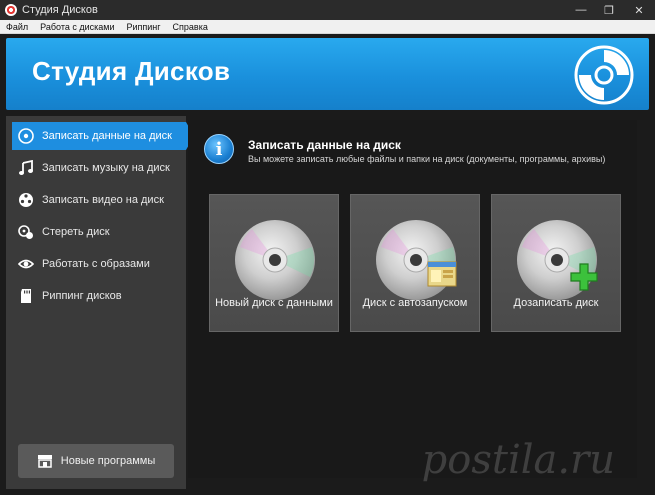 This screenshot has height=495, width=655. I want to click on menu-bar: Файл Работа с дисками Риппинг Справка, so click(327, 27).